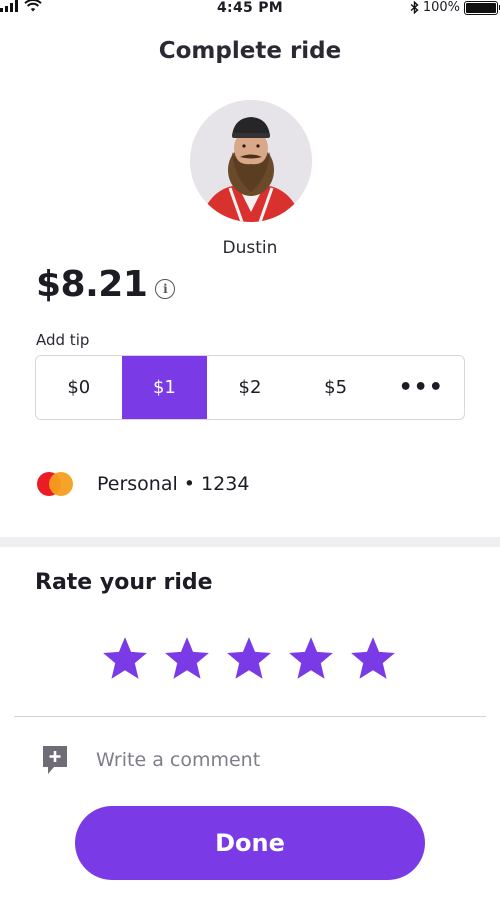  I want to click on tip-option-5: $5, so click(336, 387).